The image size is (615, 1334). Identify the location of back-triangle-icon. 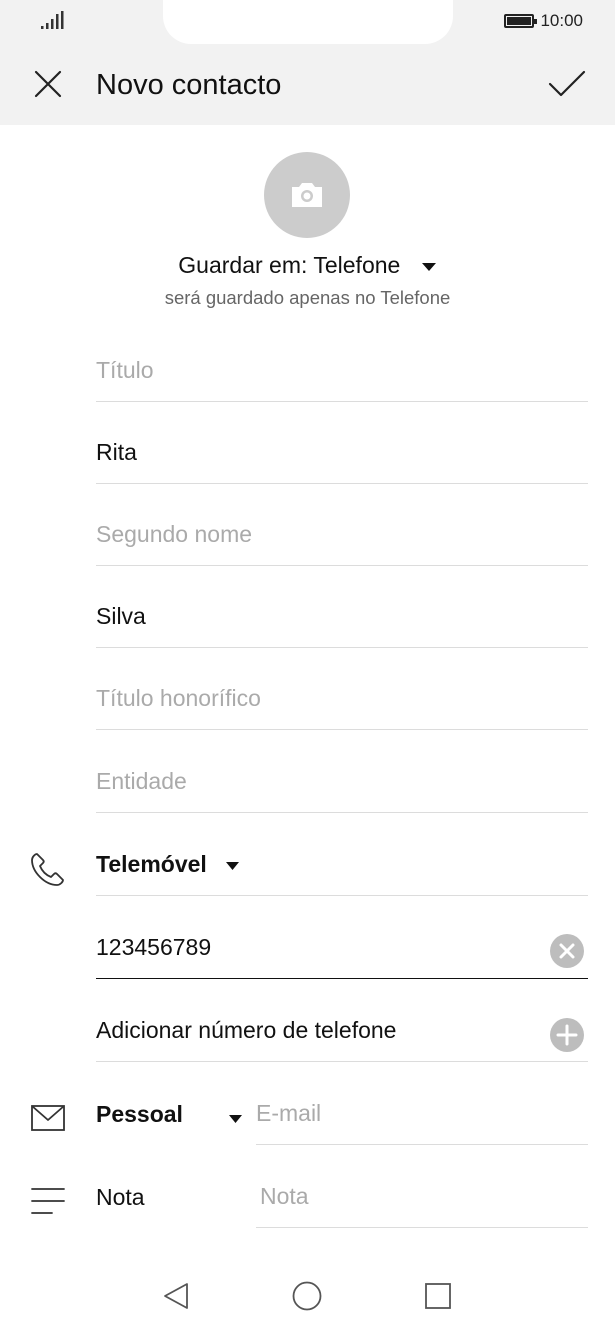
(176, 1296).